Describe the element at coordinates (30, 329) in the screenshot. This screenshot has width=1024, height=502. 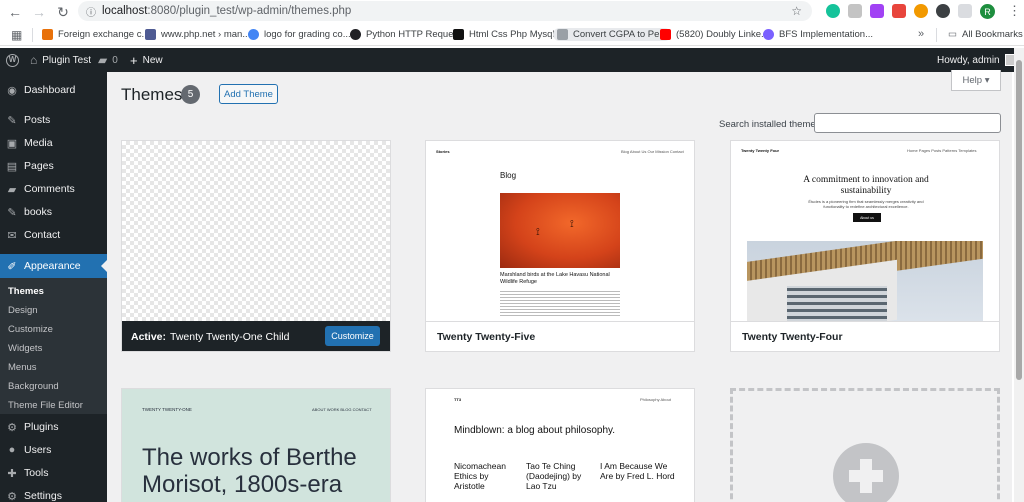
I see `submenu-customize: Customize` at that location.